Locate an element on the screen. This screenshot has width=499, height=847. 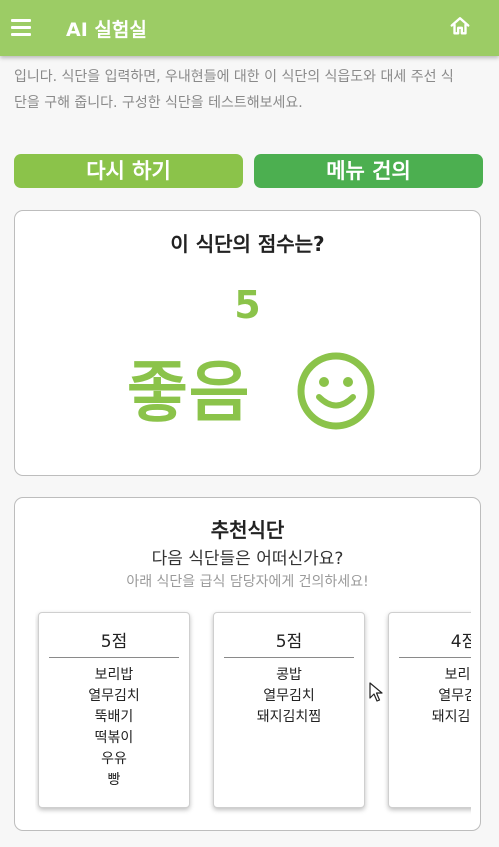
mouse-cursor-icon is located at coordinates (376, 692).